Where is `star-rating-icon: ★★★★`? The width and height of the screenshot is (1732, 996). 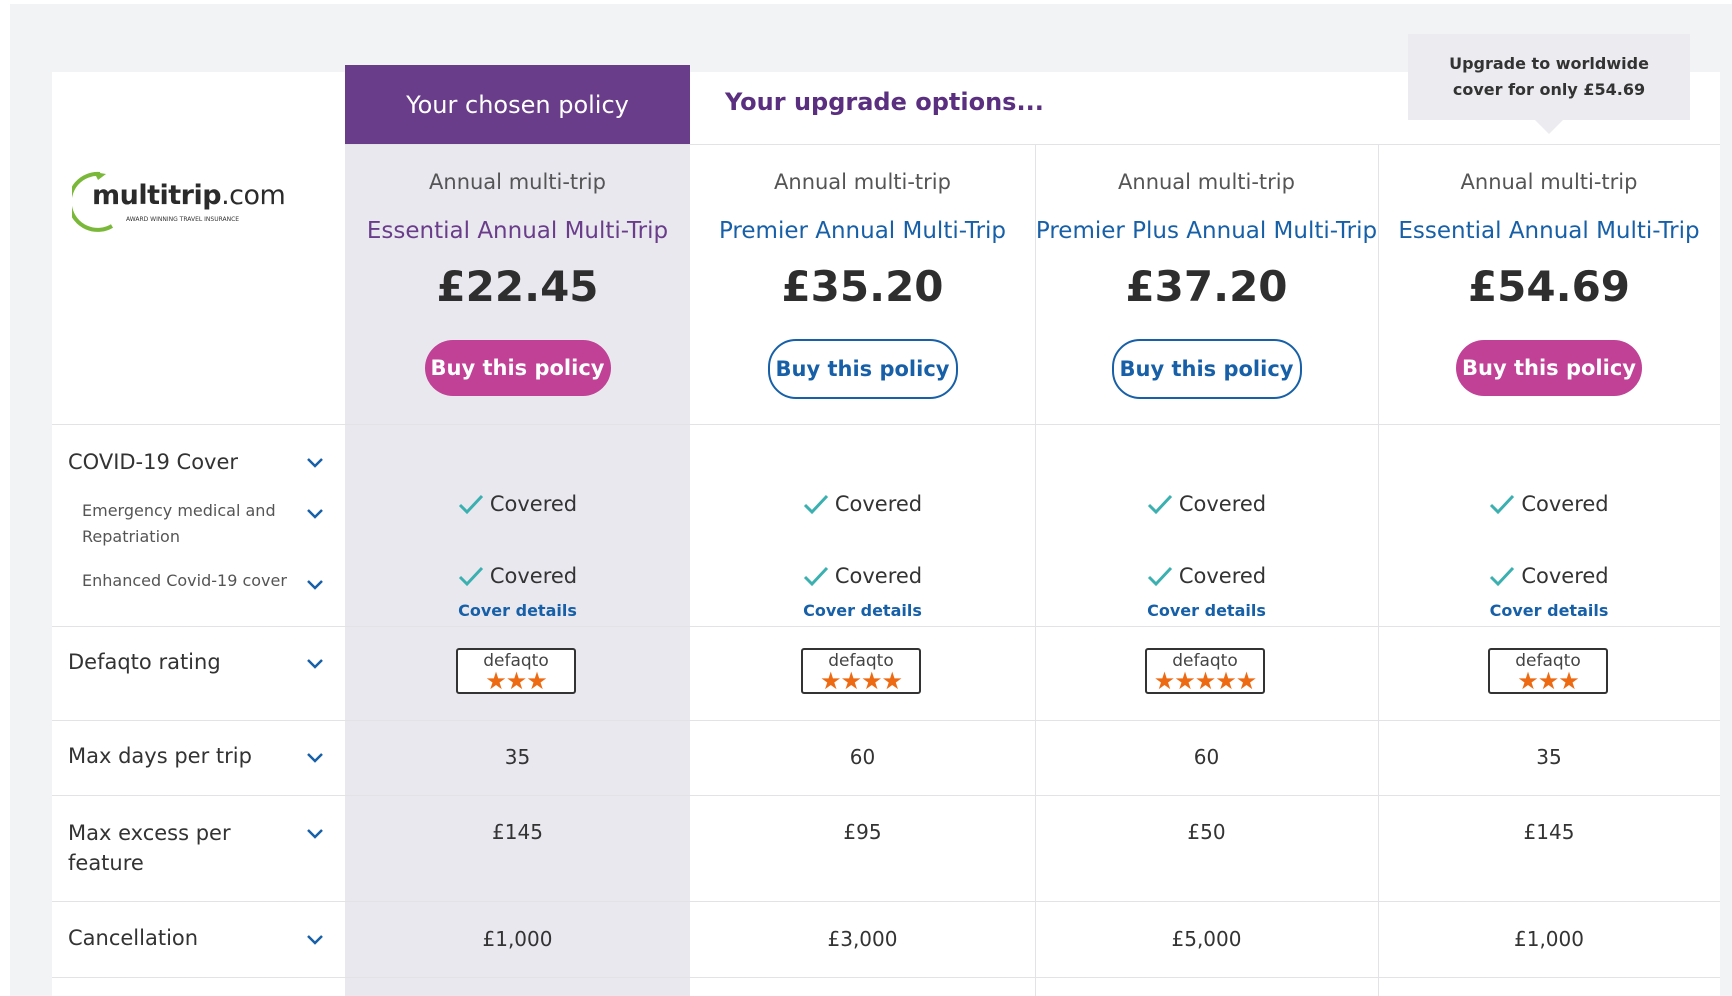
star-rating-icon: ★★★★ is located at coordinates (861, 681).